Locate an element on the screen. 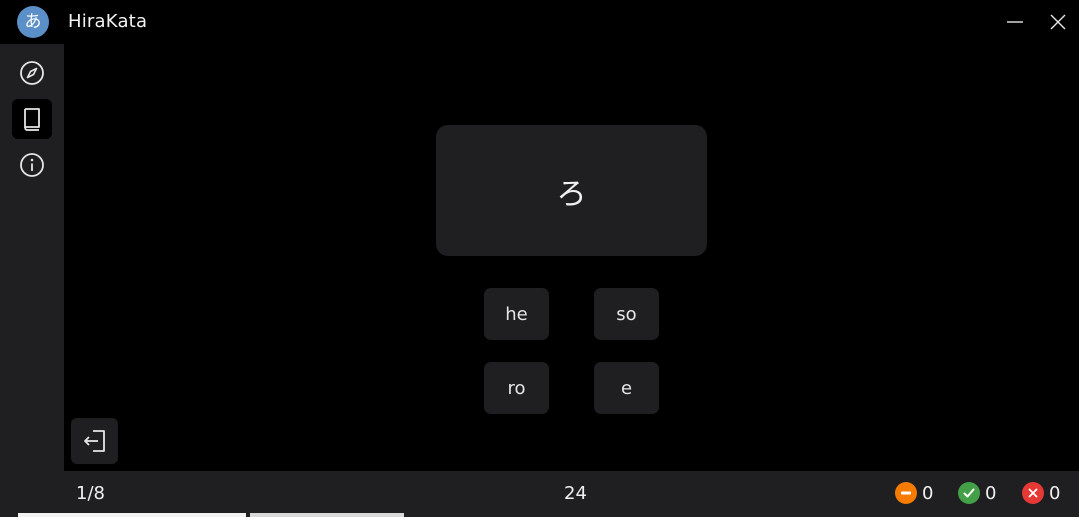 The width and height of the screenshot is (1079, 517). sidebar-item-about is located at coordinates (32, 165).